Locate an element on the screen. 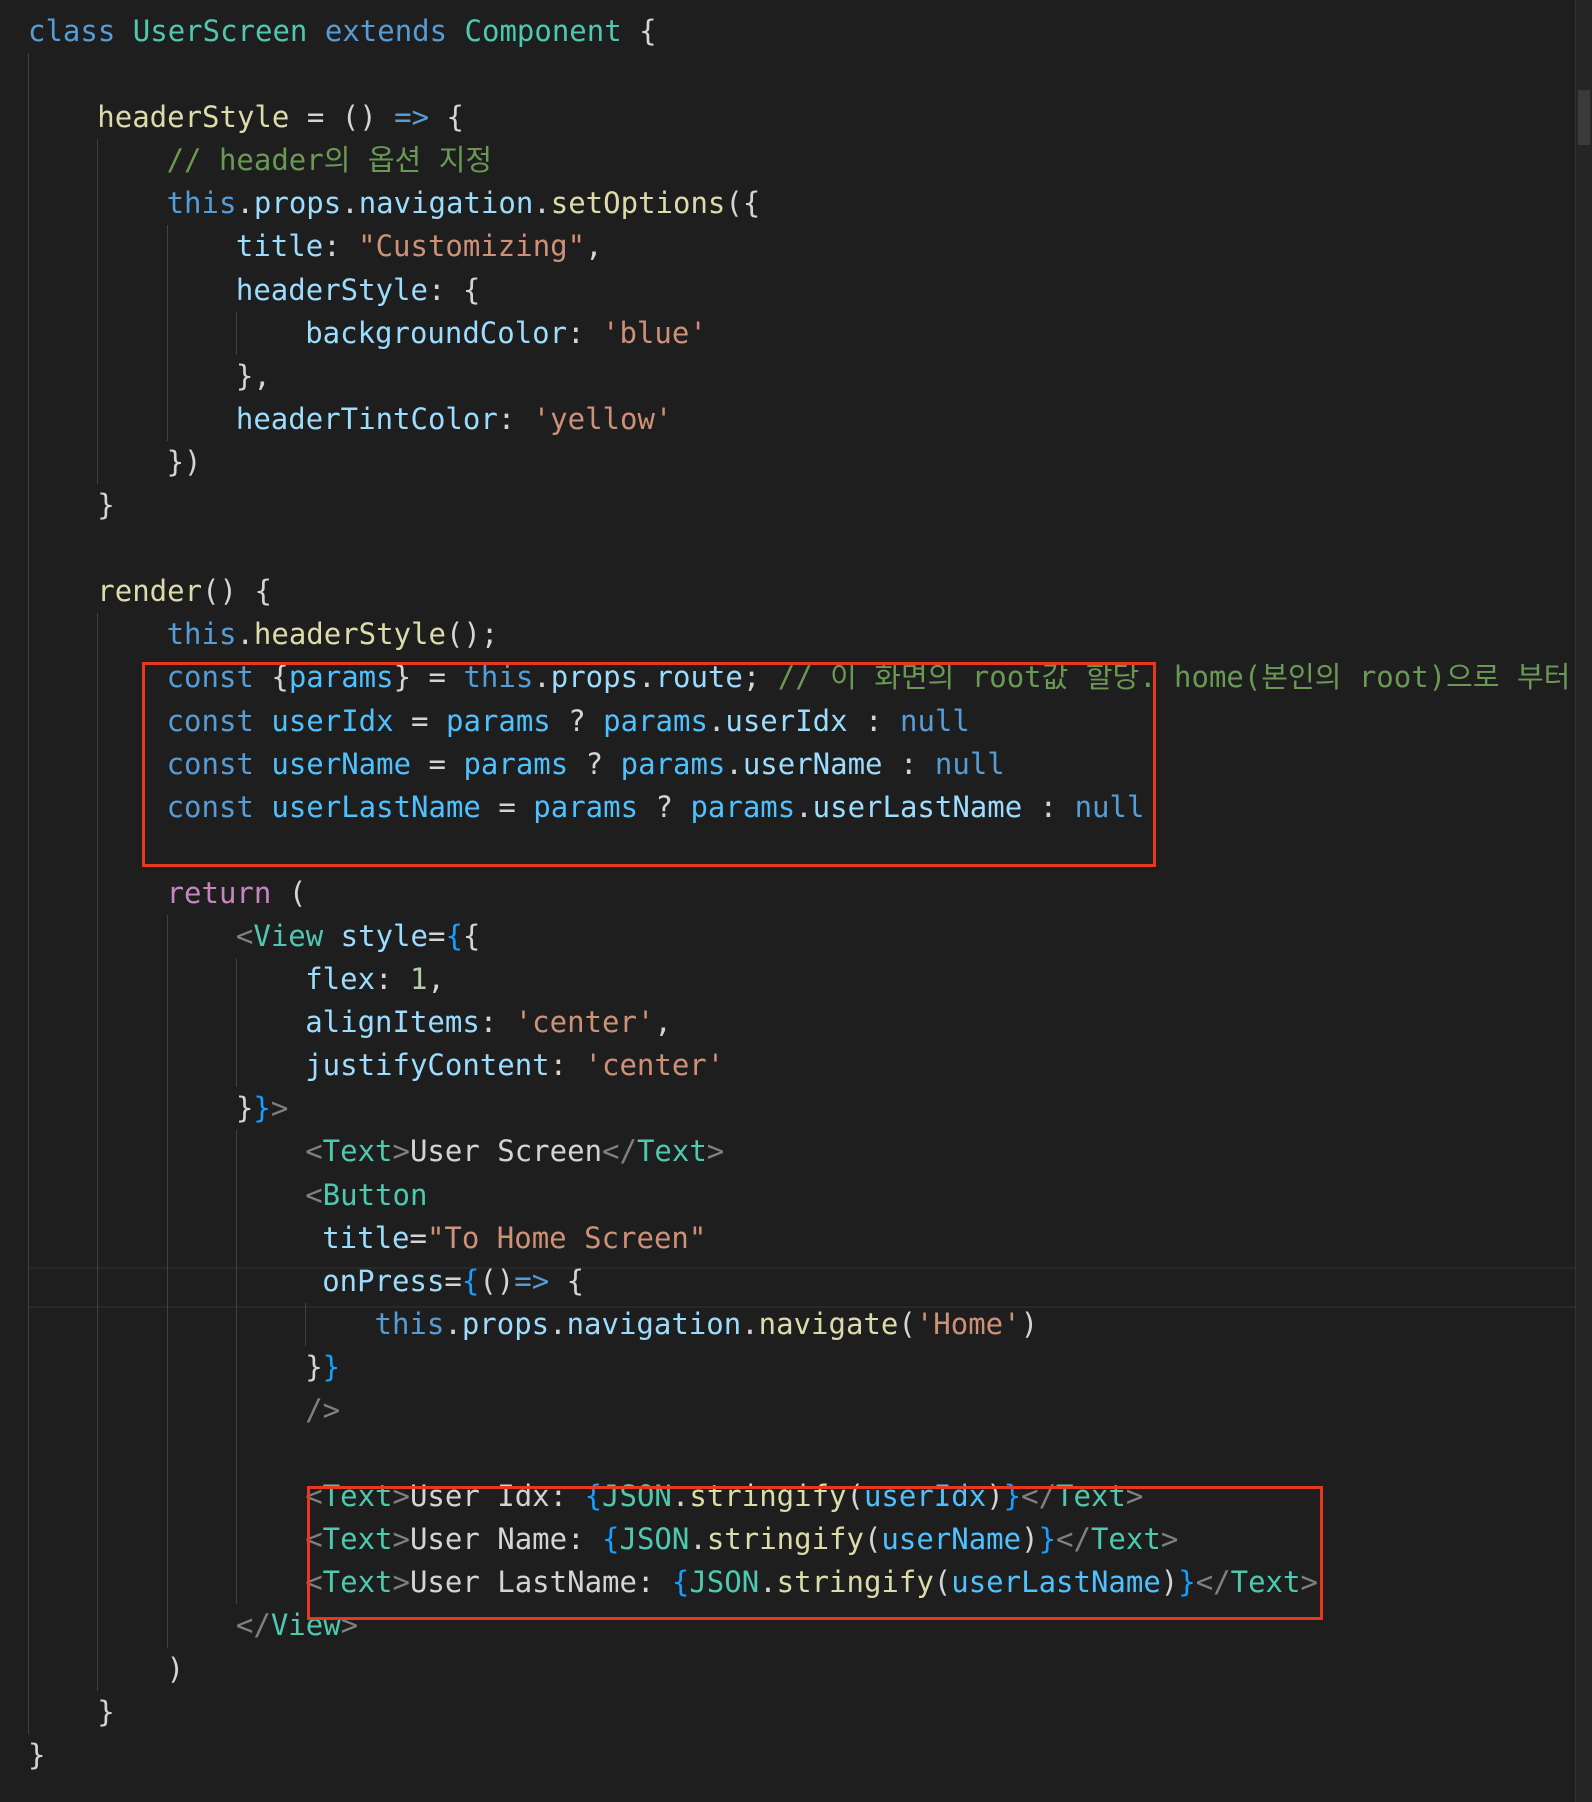  code-content: <Text>User Screen</Text> is located at coordinates (514, 1151).